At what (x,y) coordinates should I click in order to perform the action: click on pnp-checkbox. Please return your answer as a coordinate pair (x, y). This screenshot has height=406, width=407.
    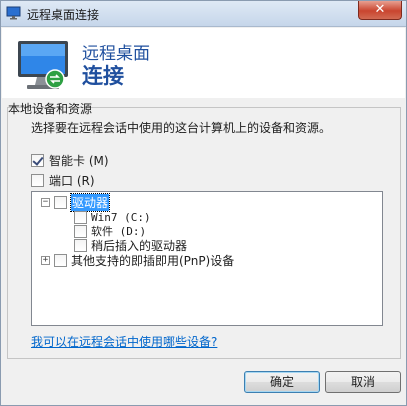
    Looking at the image, I should click on (60, 260).